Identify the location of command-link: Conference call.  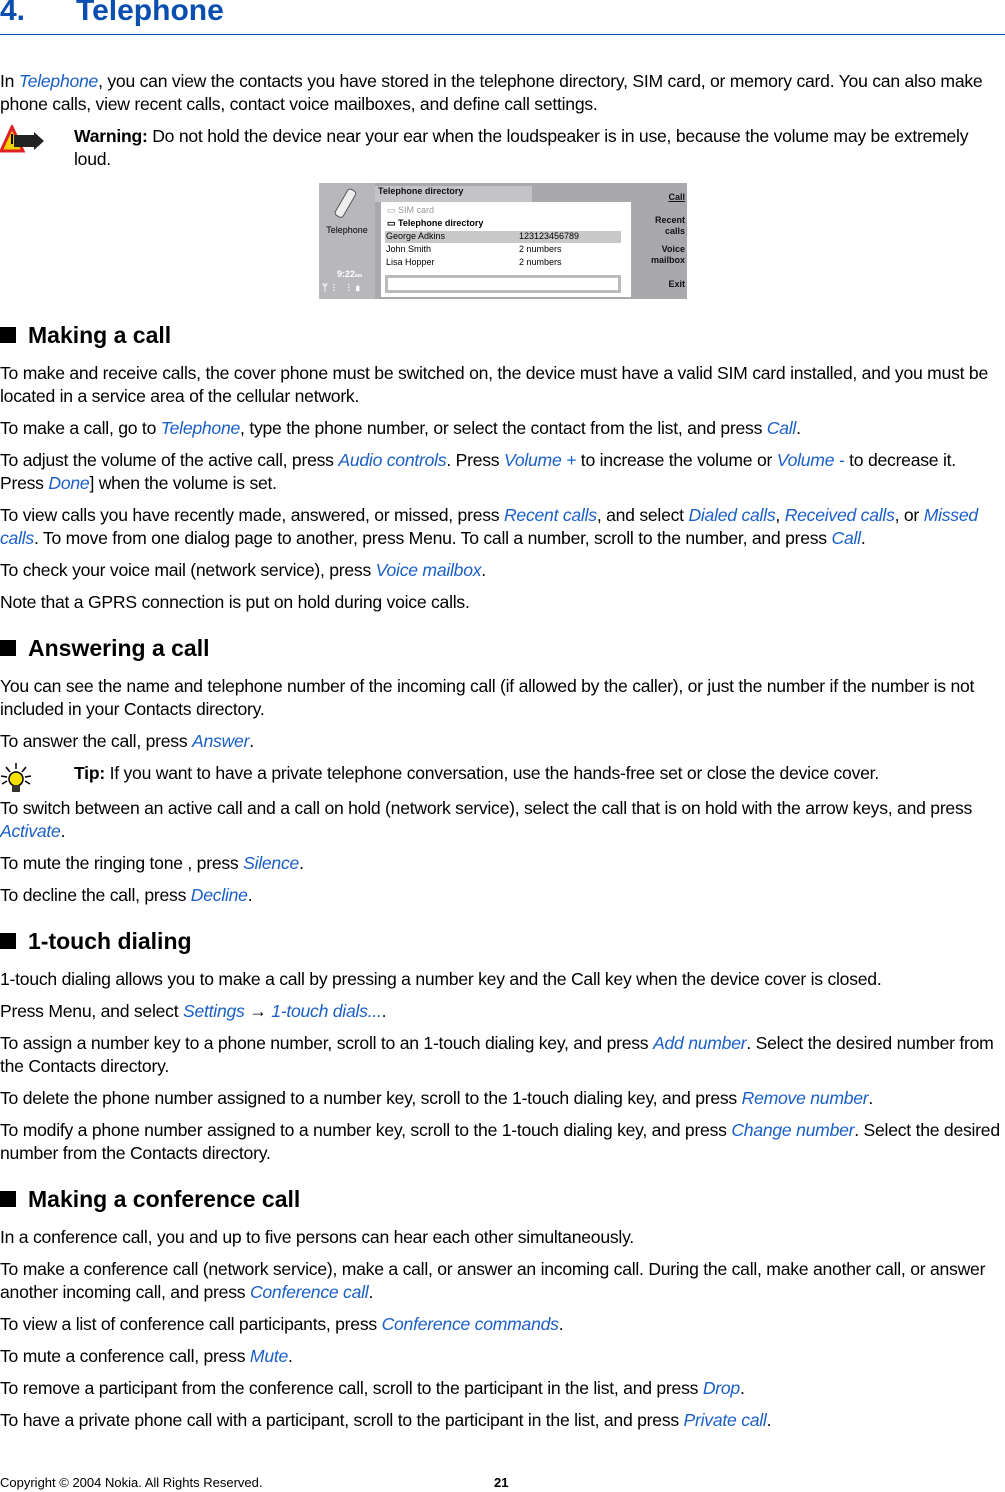
(309, 1292).